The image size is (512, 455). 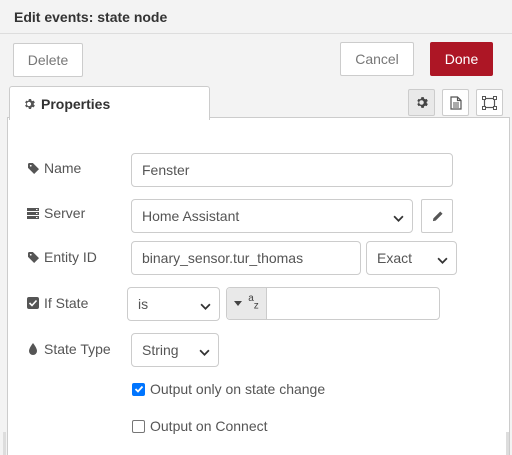 I want to click on output-only-on-state-change-row: Output only on state change, so click(x=228, y=389).